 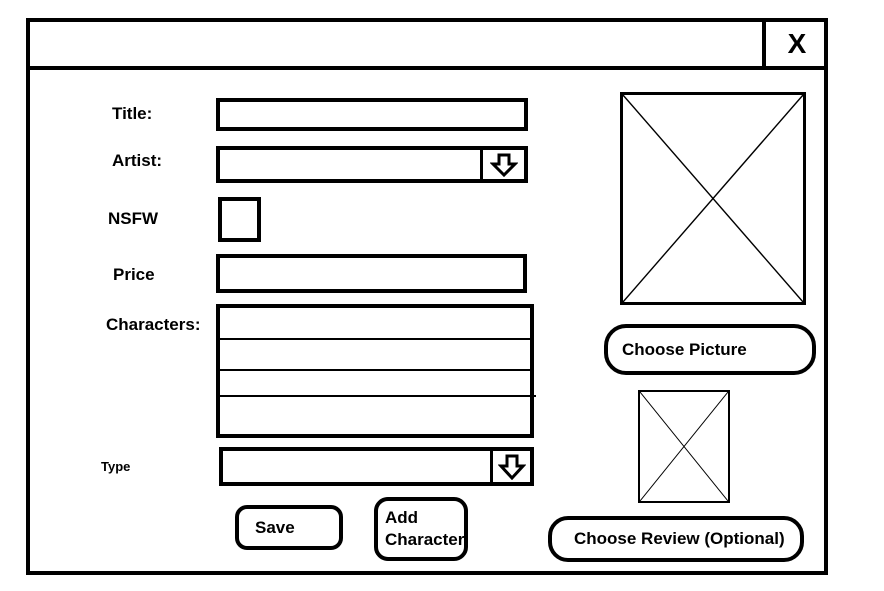 I want to click on close-icon: X, so click(x=797, y=43).